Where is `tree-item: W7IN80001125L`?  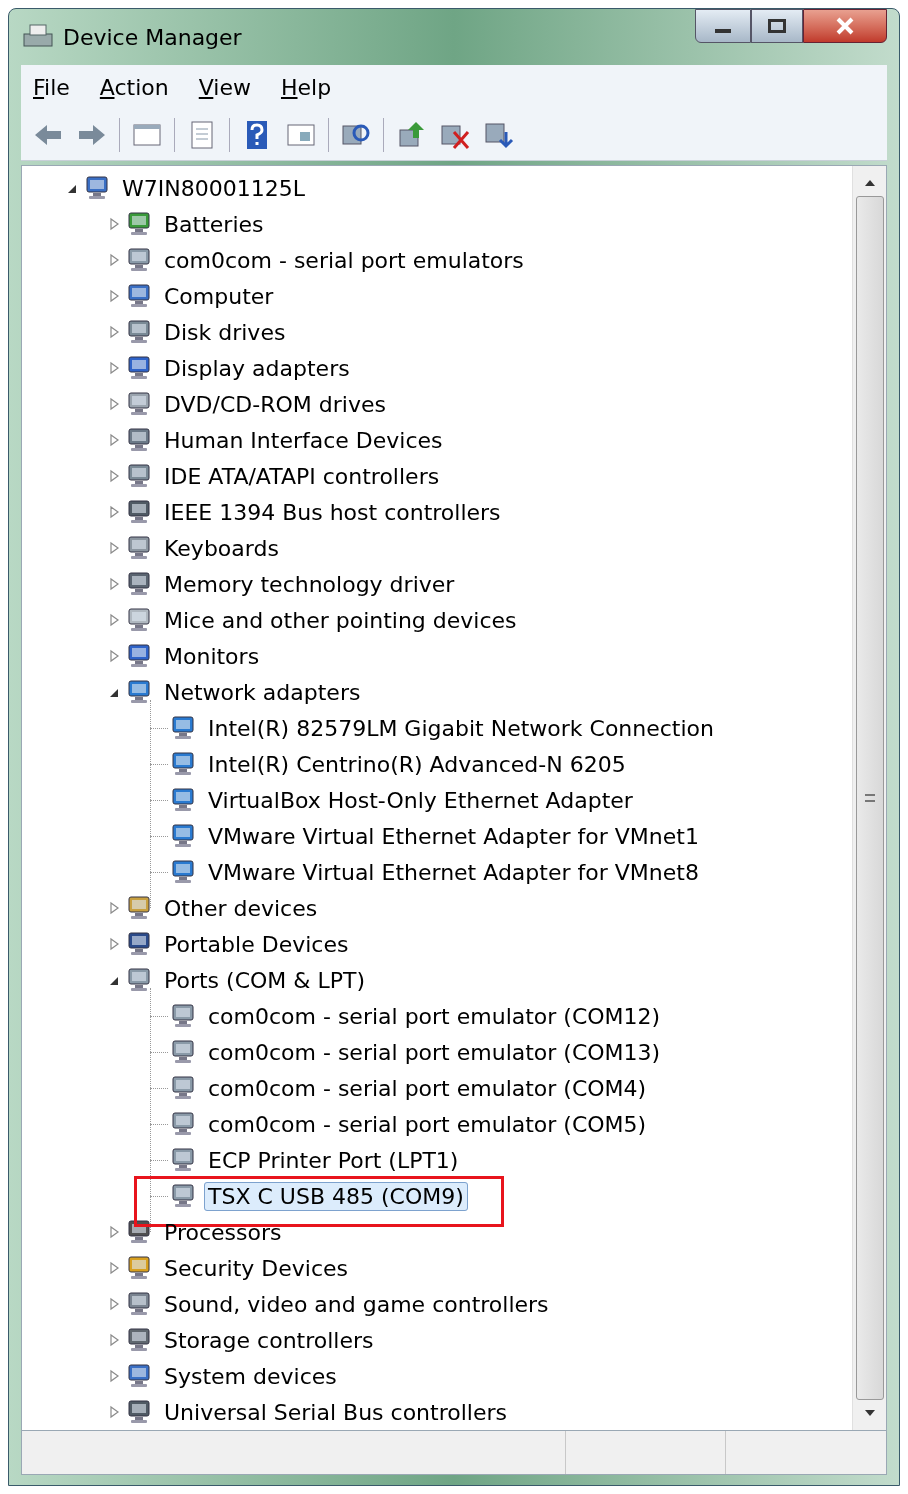 tree-item: W7IN80001125L is located at coordinates (213, 188).